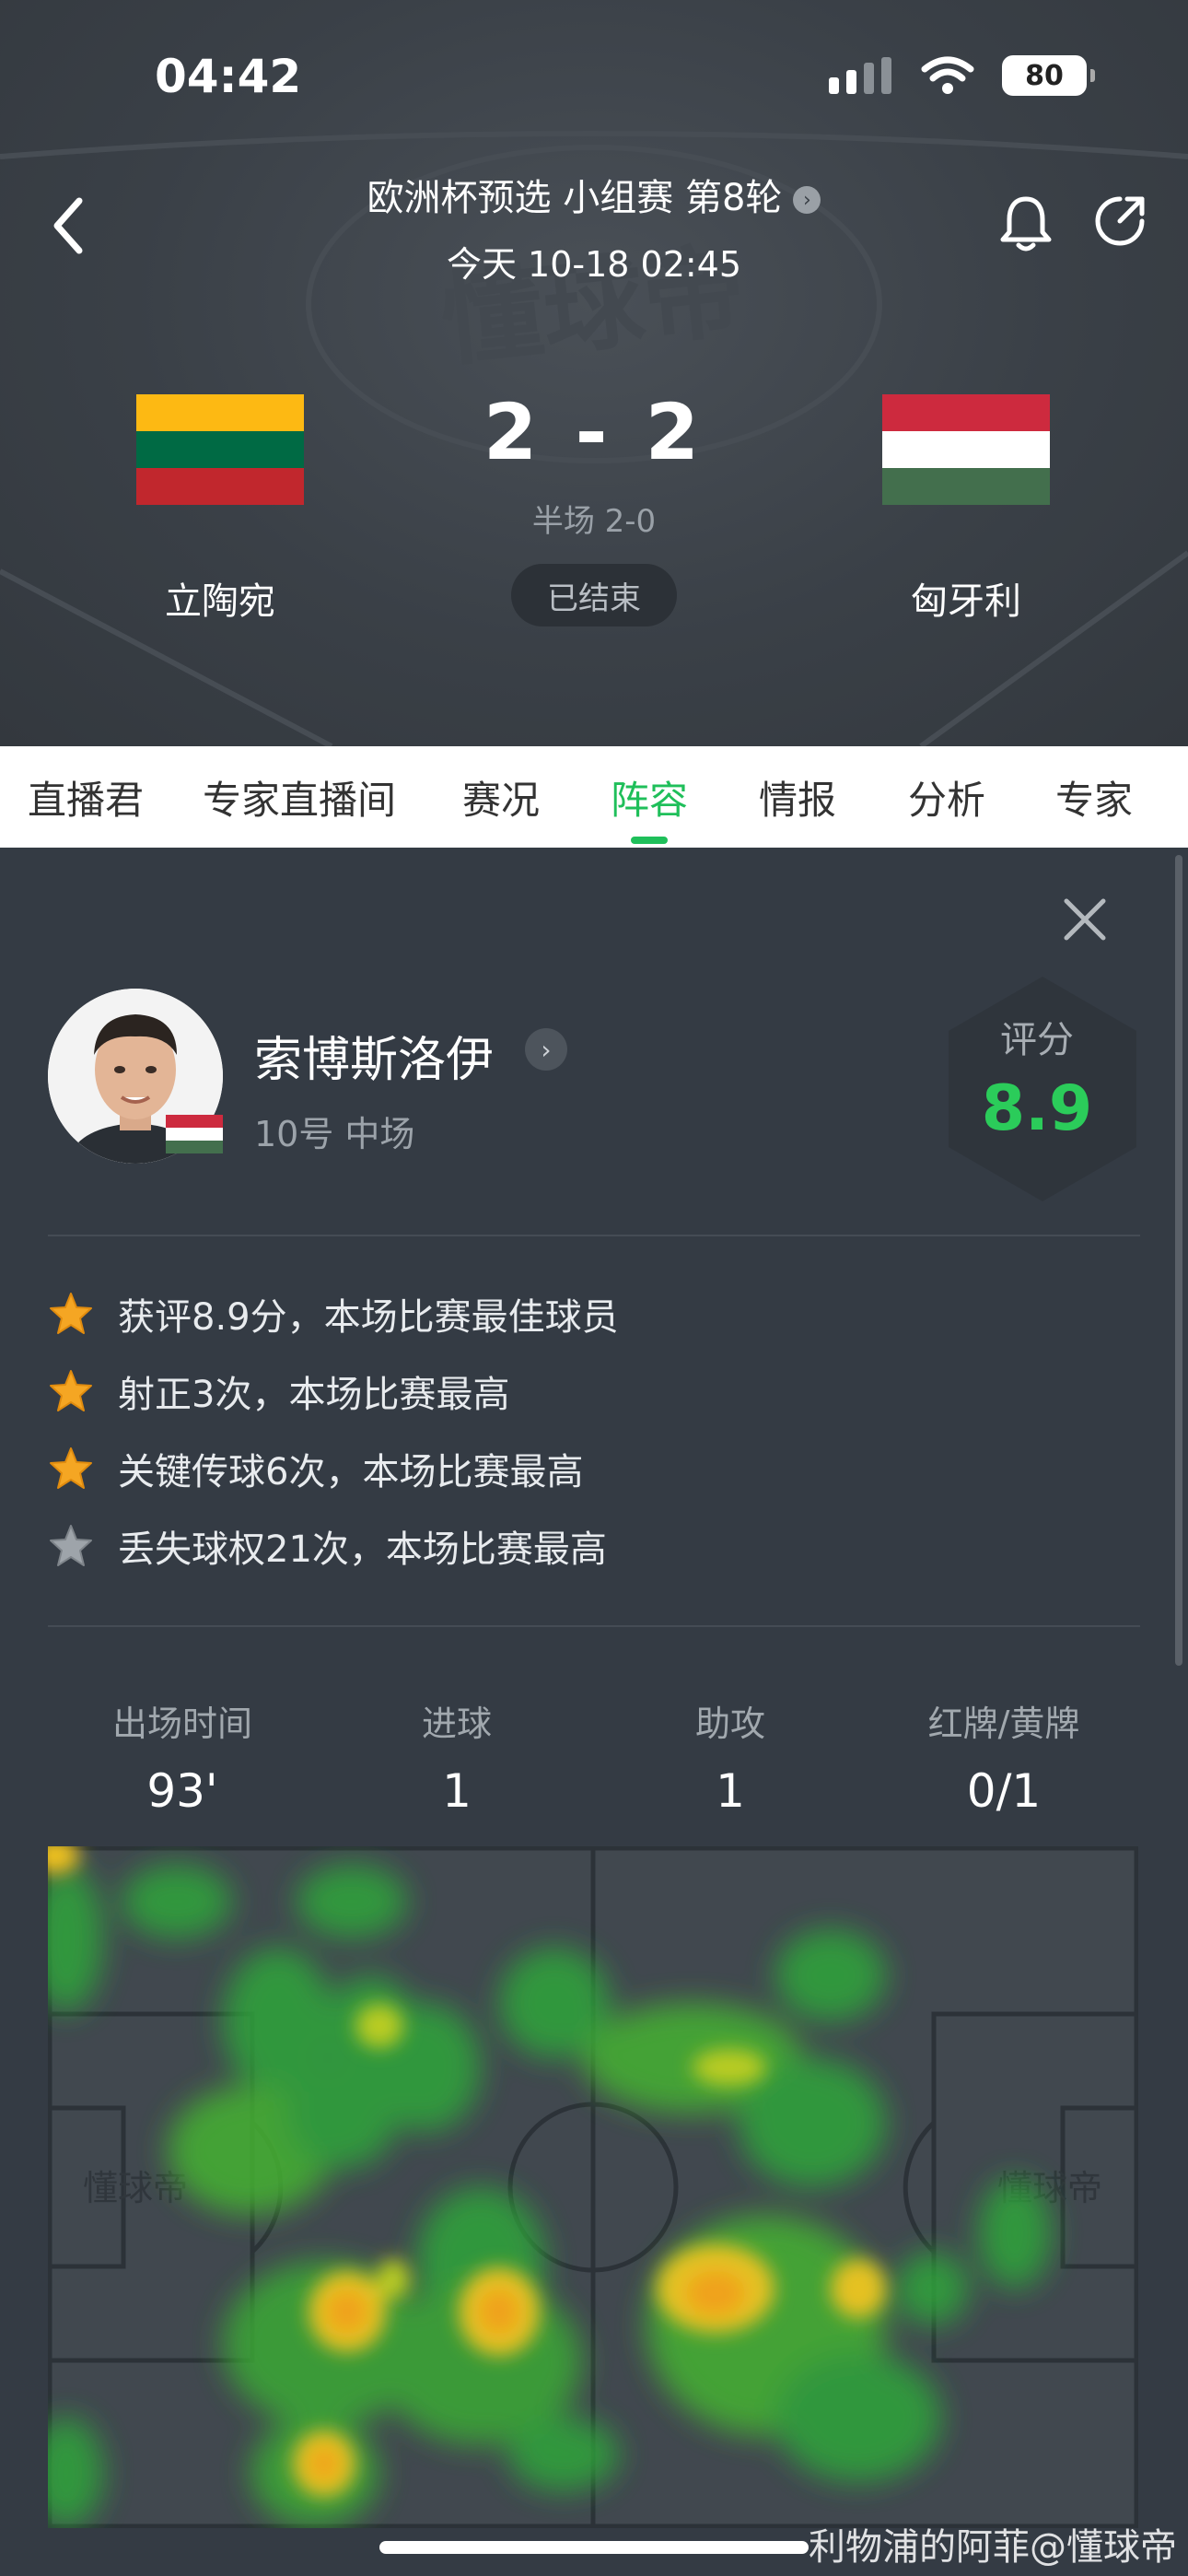 Image resolution: width=1188 pixels, height=2576 pixels. Describe the element at coordinates (594, 2547) in the screenshot. I see `home-indicator` at that location.